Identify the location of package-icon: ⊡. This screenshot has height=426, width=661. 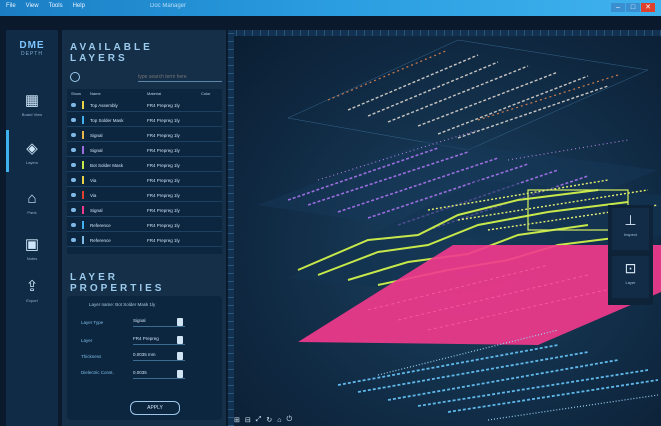
(630, 268).